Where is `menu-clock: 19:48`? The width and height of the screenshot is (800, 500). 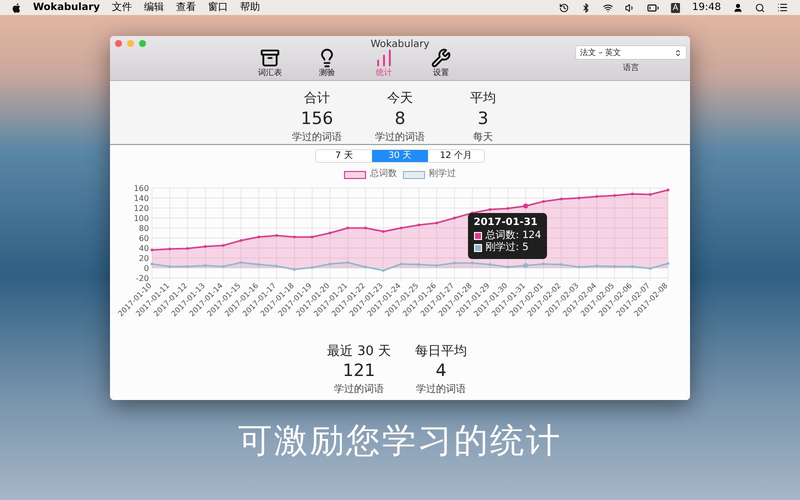 menu-clock: 19:48 is located at coordinates (706, 7).